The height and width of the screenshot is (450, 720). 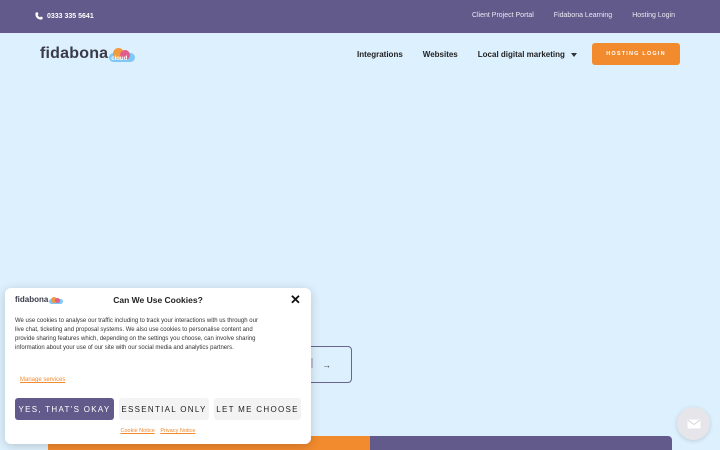 What do you see at coordinates (636, 54) in the screenshot?
I see `hosting-login-button: HOSTING LOGIN` at bounding box center [636, 54].